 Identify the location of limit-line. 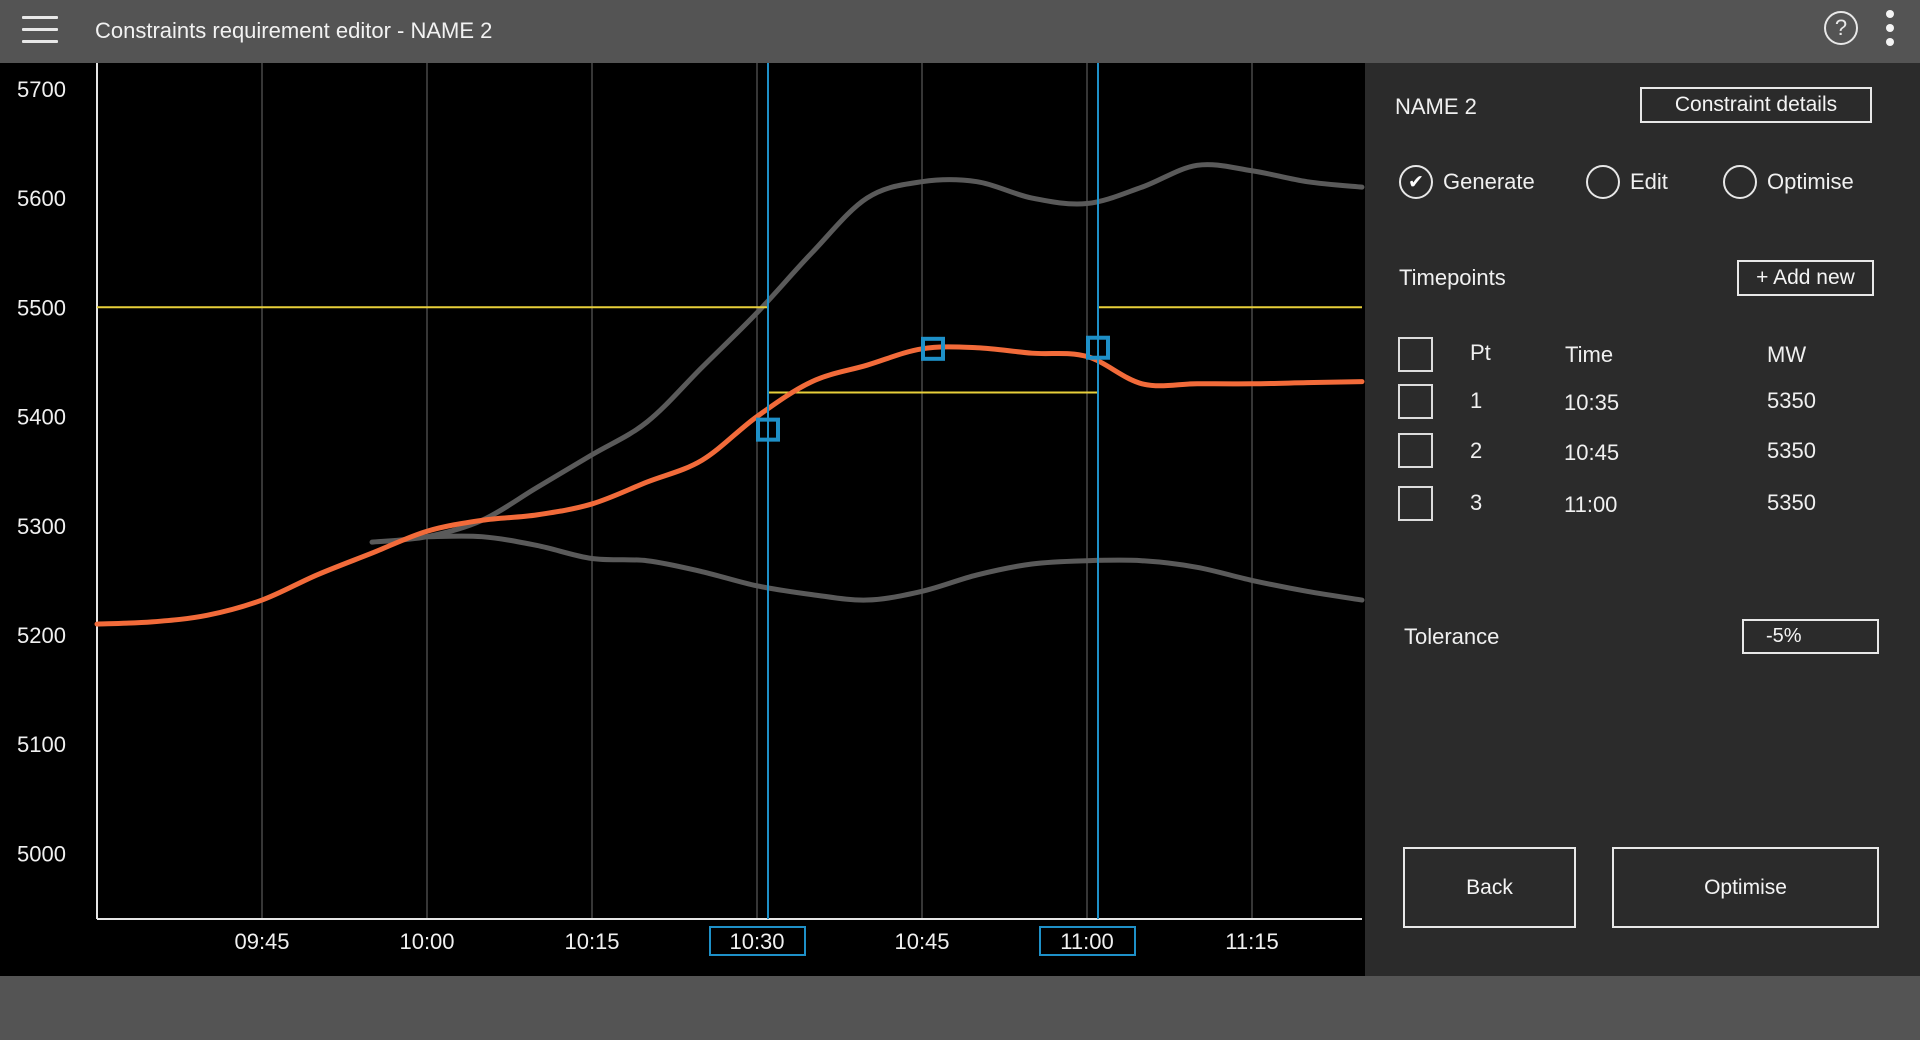
(729, 350).